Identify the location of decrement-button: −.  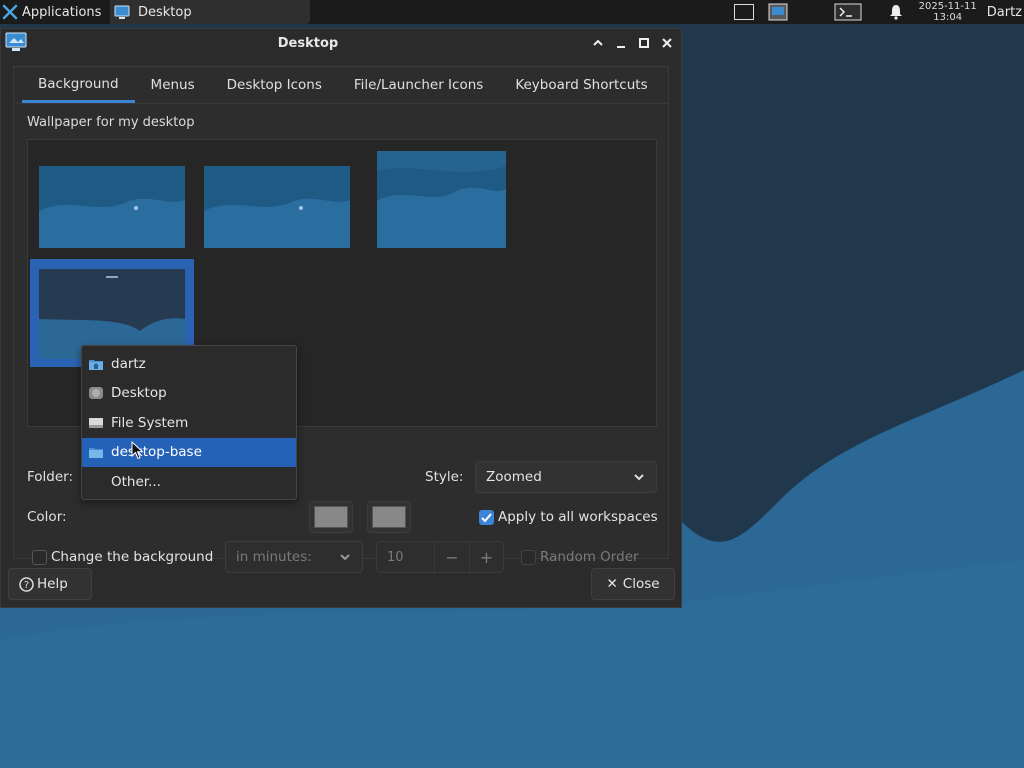
(452, 557).